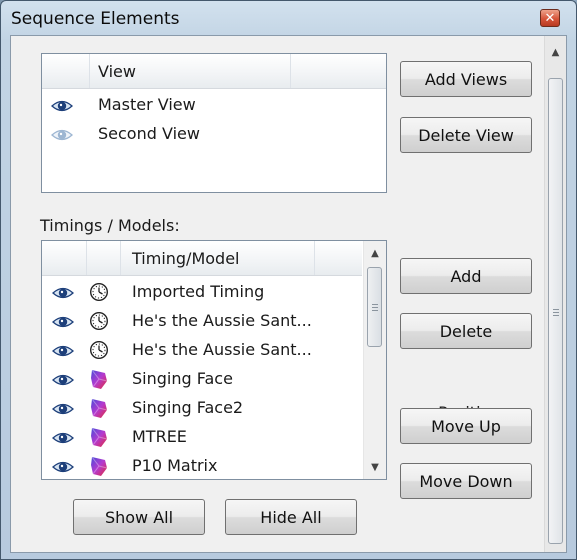  I want to click on timing-model-name: P10 Matrix, so click(175, 465).